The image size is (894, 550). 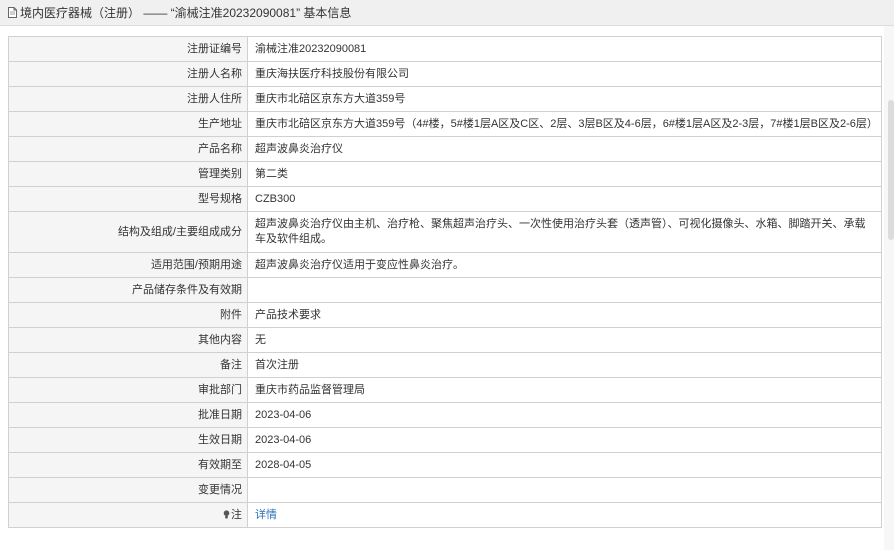 I want to click on table-row: 审批部门 重庆市药品监督管理局, so click(x=445, y=390).